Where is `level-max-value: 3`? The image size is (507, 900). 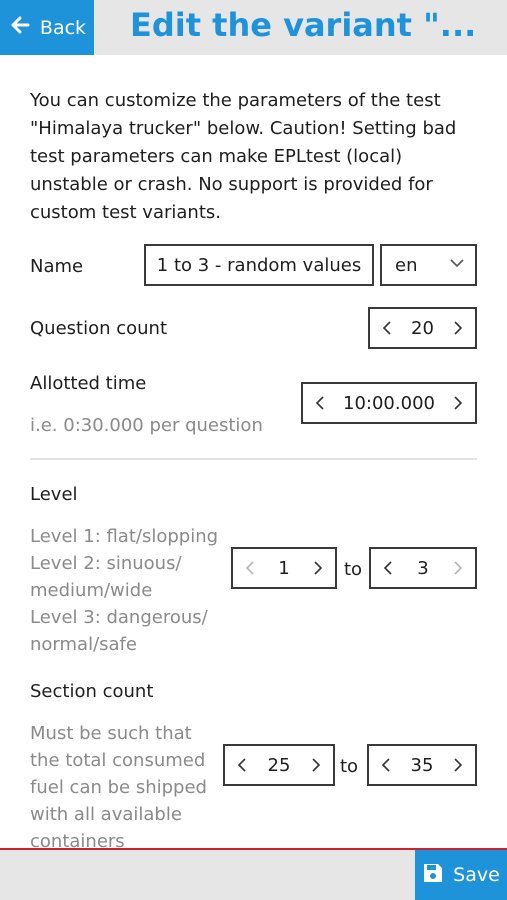
level-max-value: 3 is located at coordinates (423, 568).